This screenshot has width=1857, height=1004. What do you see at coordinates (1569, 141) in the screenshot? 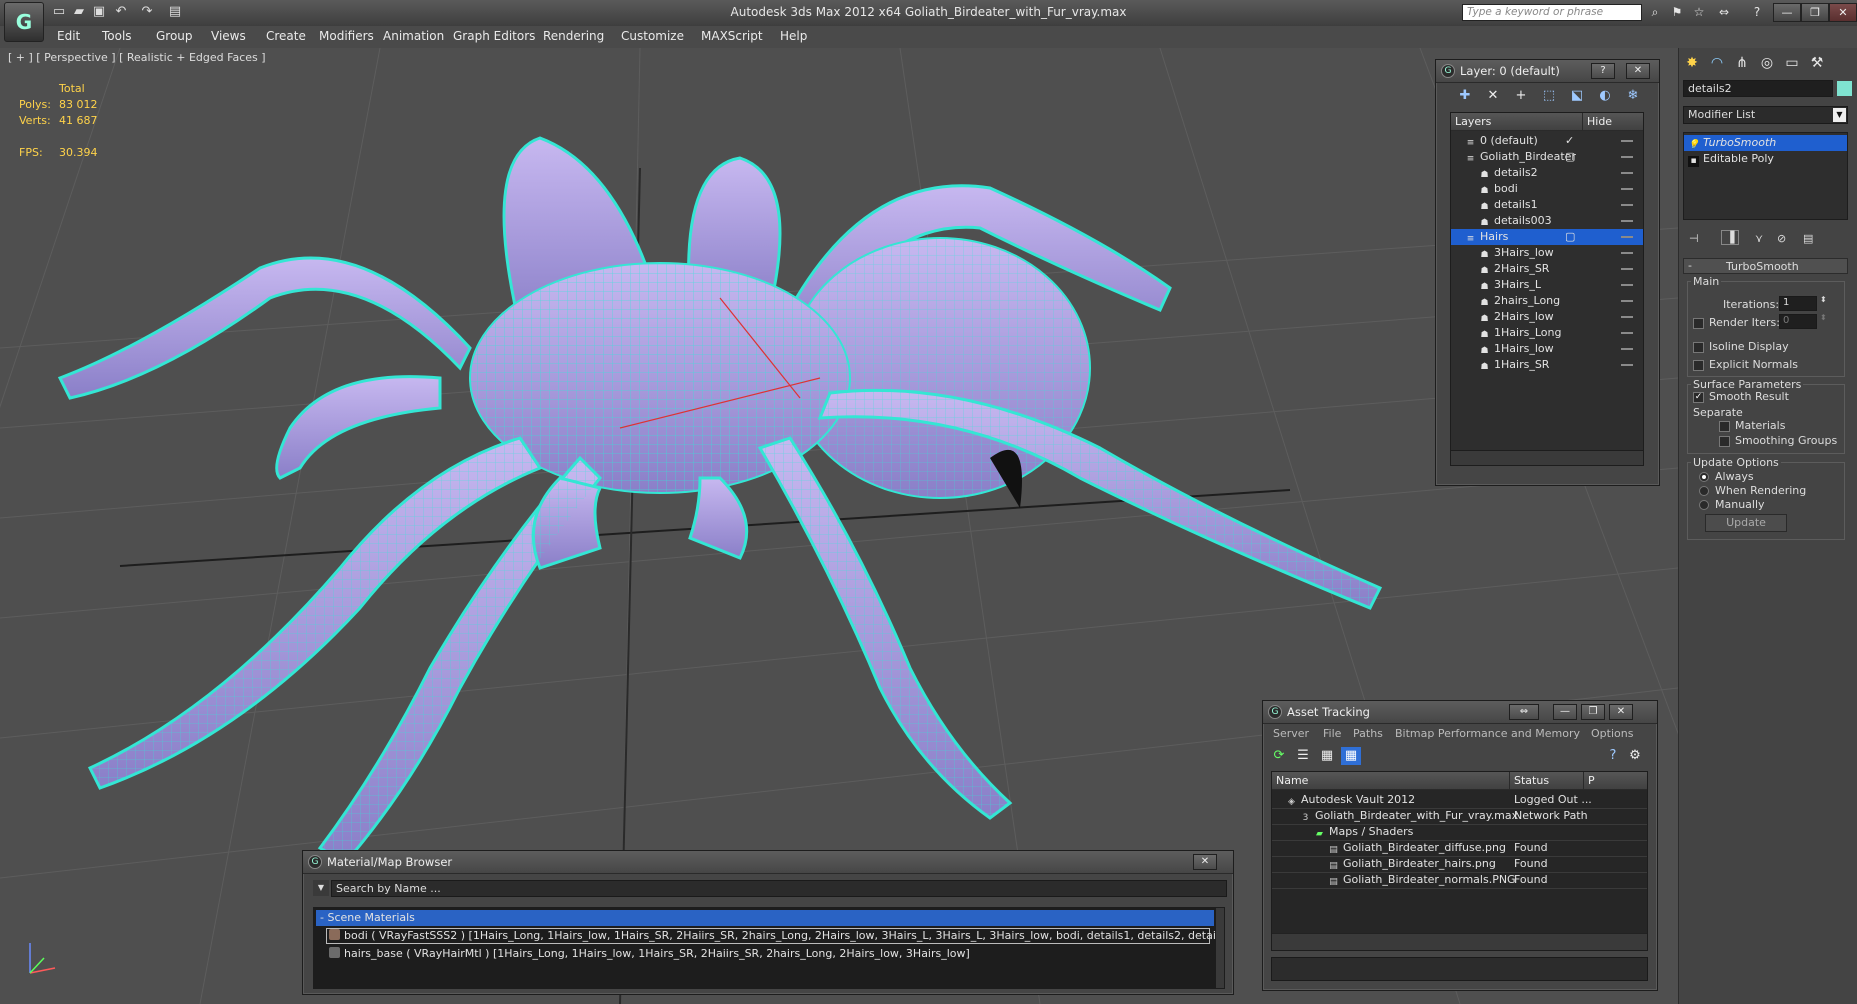
I see `active-layer-check-icon: ✓` at bounding box center [1569, 141].